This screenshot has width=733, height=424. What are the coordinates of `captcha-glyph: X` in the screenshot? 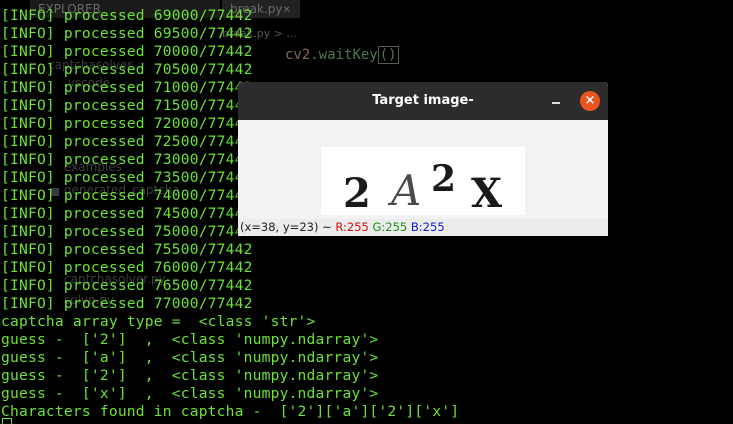 It's located at (486, 192).